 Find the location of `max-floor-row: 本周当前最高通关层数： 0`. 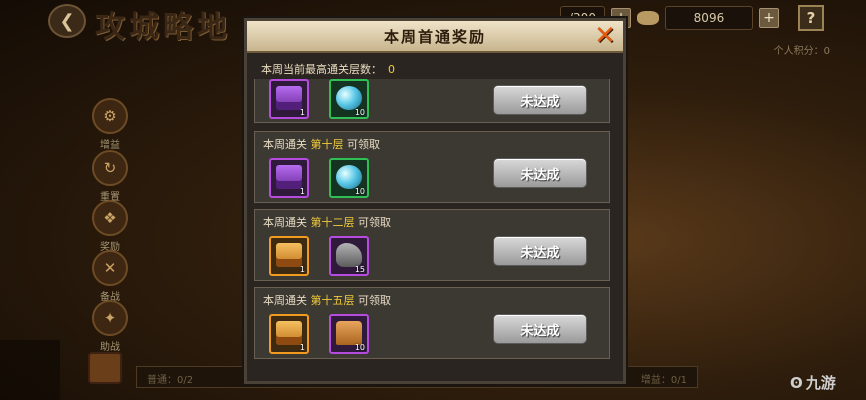

max-floor-row: 本周当前最高通关层数： 0 is located at coordinates (328, 69).